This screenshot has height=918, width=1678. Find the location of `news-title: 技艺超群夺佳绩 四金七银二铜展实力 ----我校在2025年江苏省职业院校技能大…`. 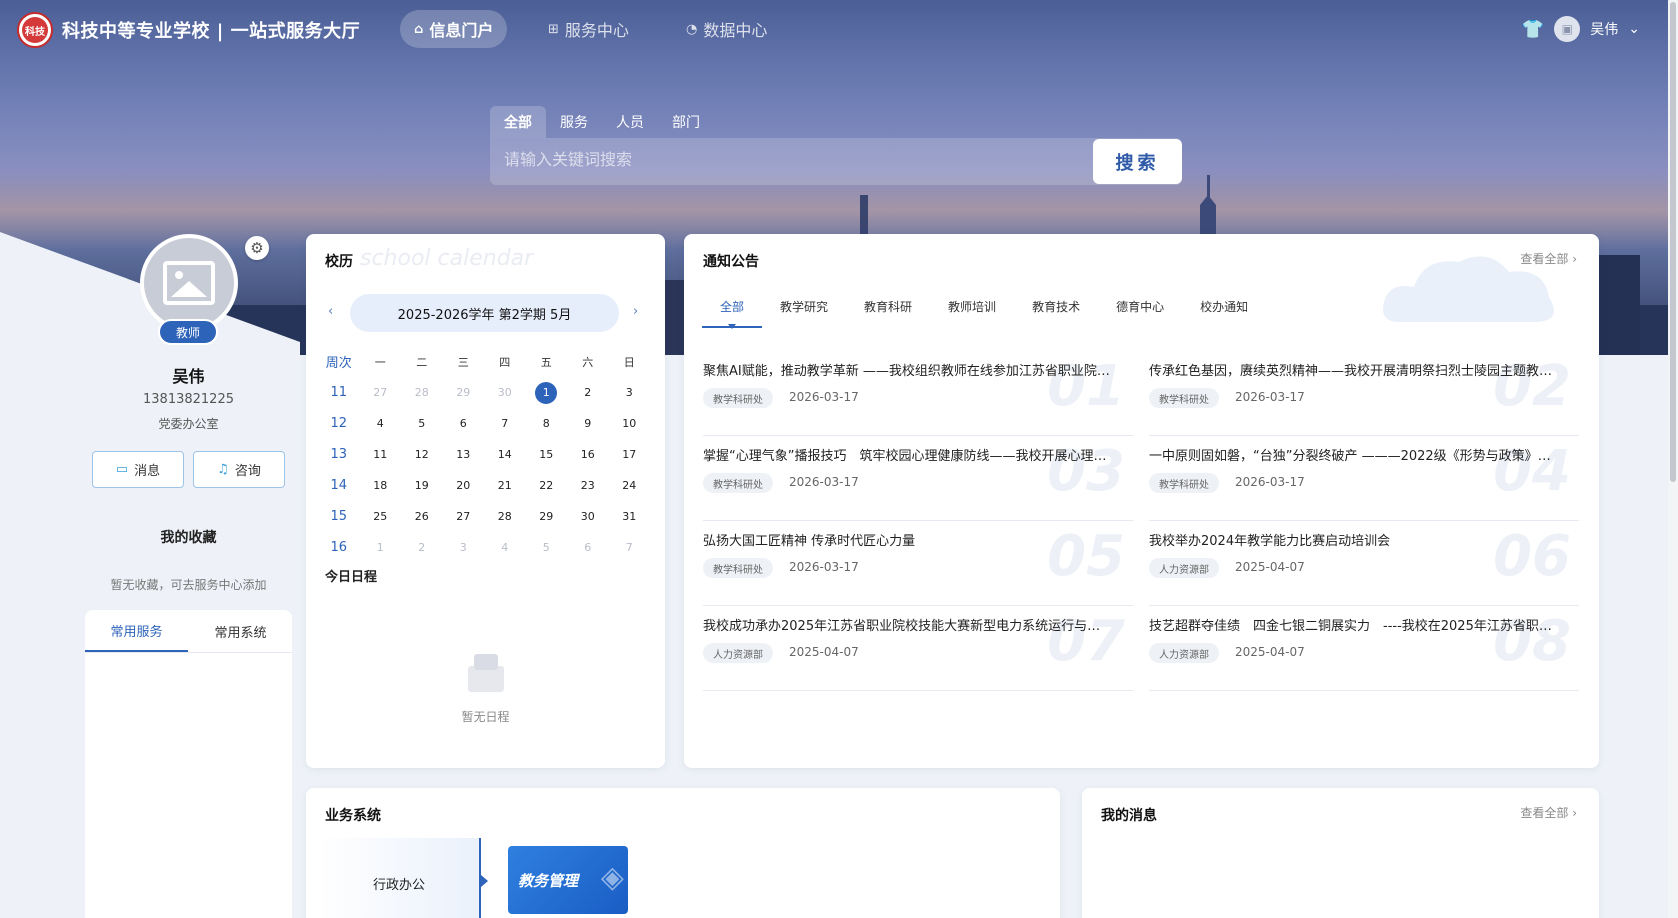

news-title: 技艺超群夺佳绩 四金七银二铜展实力 ----我校在2025年江苏省职业院校技能大… is located at coordinates (1354, 624).